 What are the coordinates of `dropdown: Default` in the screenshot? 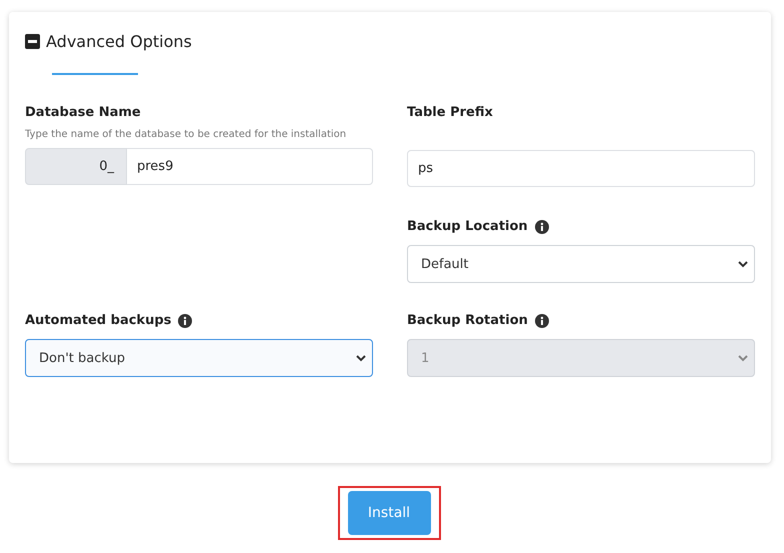 It's located at (581, 264).